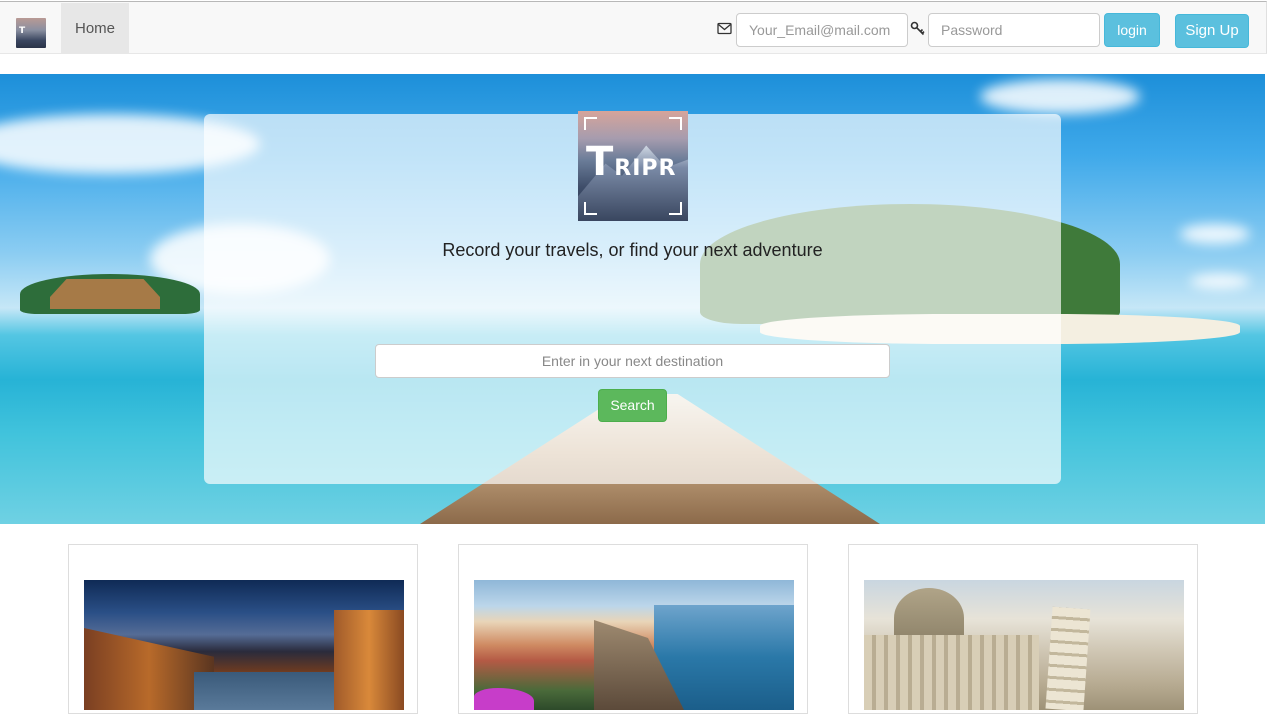 This screenshot has width=1267, height=714. I want to click on search-button: Search, so click(632, 405).